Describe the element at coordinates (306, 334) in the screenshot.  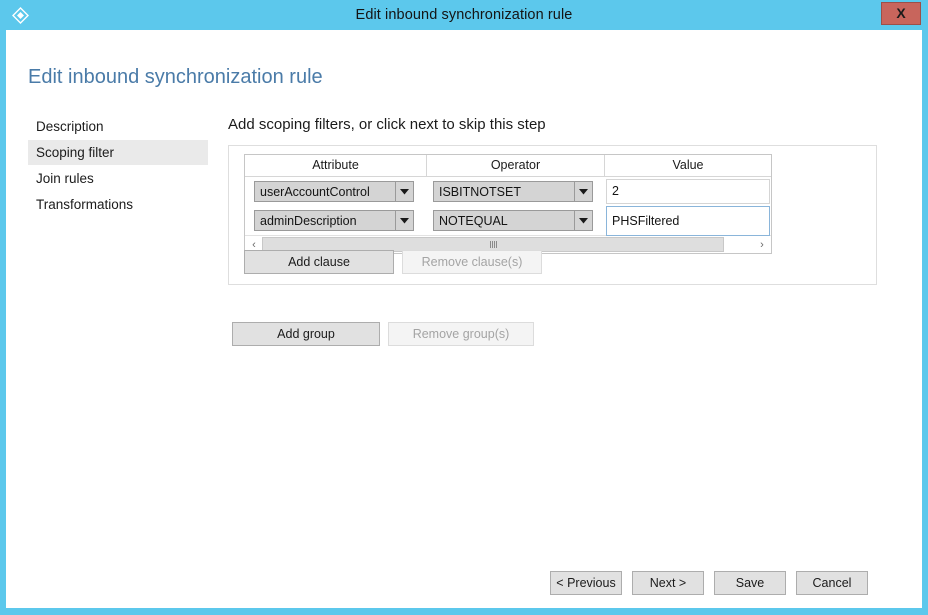
I see `add-group-button: Add group` at that location.